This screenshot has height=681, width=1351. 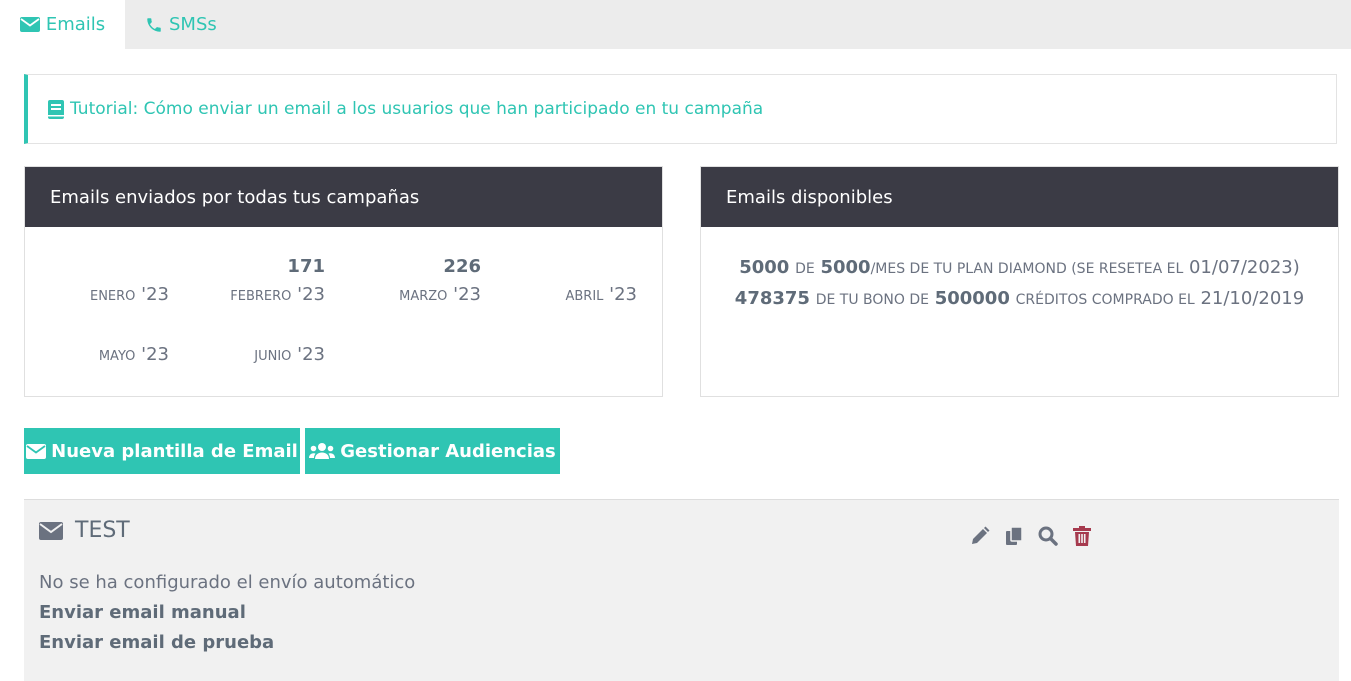 I want to click on month-label: Mayo, so click(x=117, y=356).